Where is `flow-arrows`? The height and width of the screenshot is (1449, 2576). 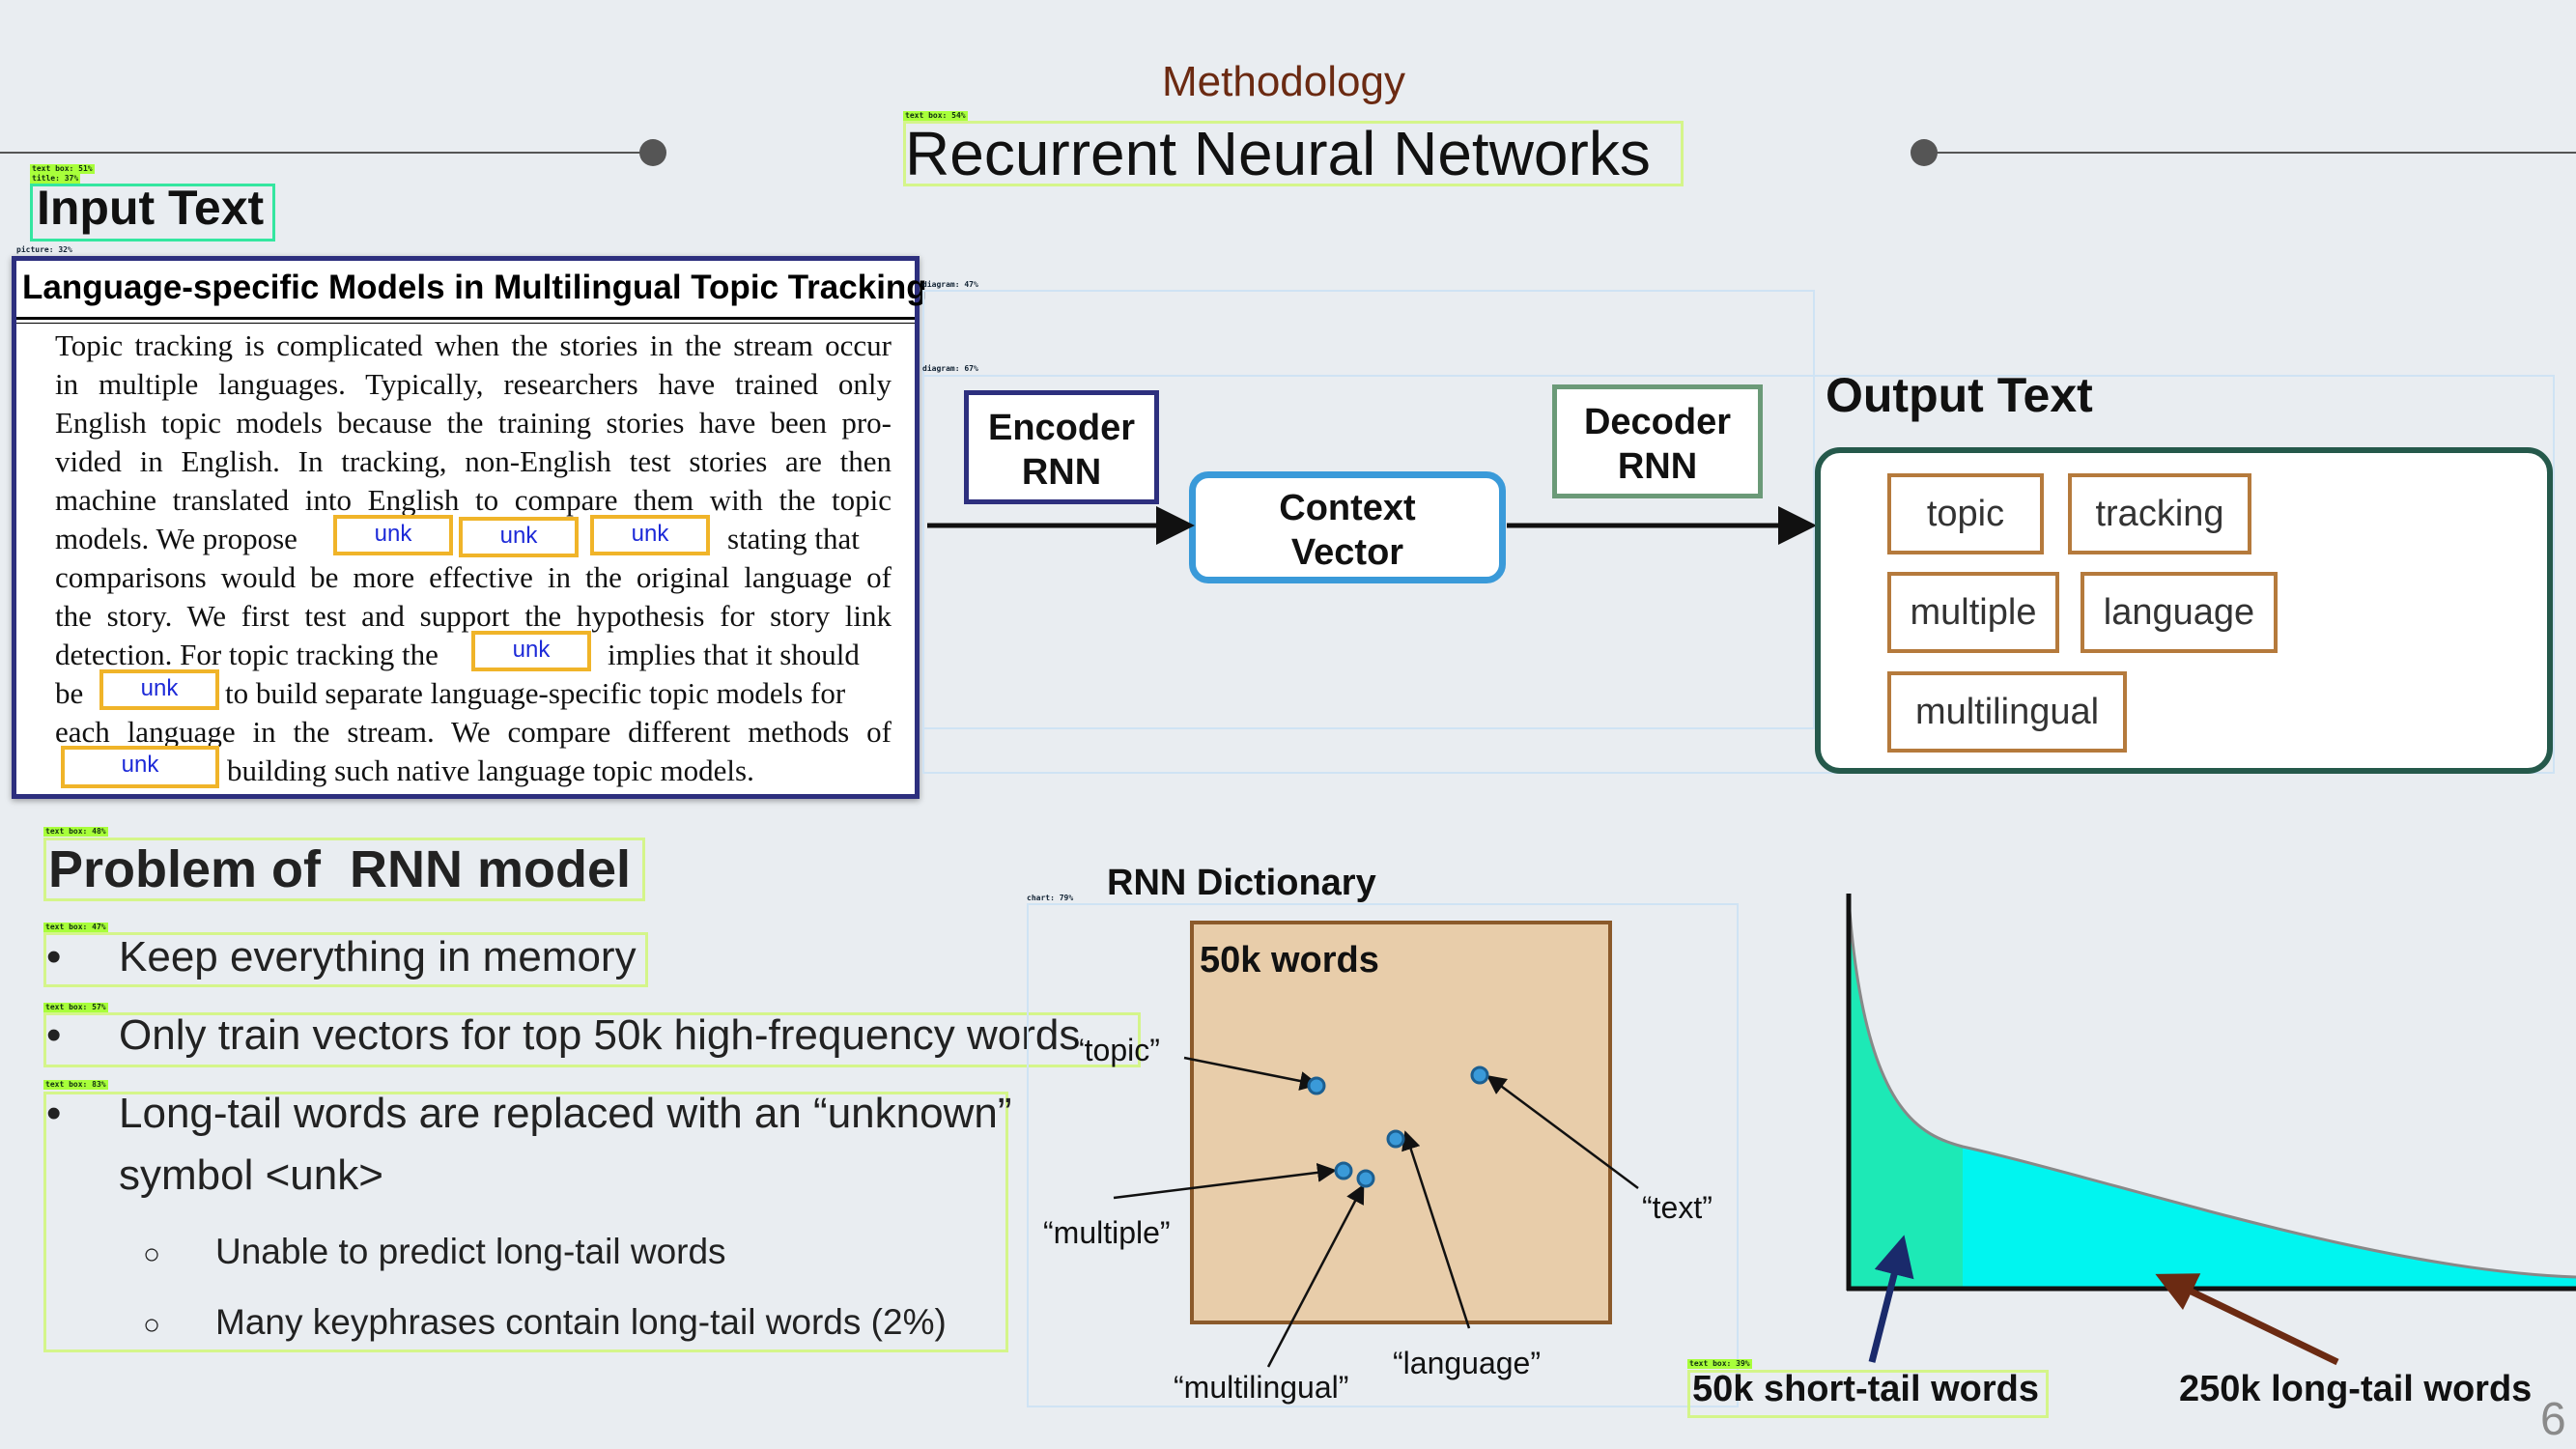
flow-arrows is located at coordinates (1372, 525).